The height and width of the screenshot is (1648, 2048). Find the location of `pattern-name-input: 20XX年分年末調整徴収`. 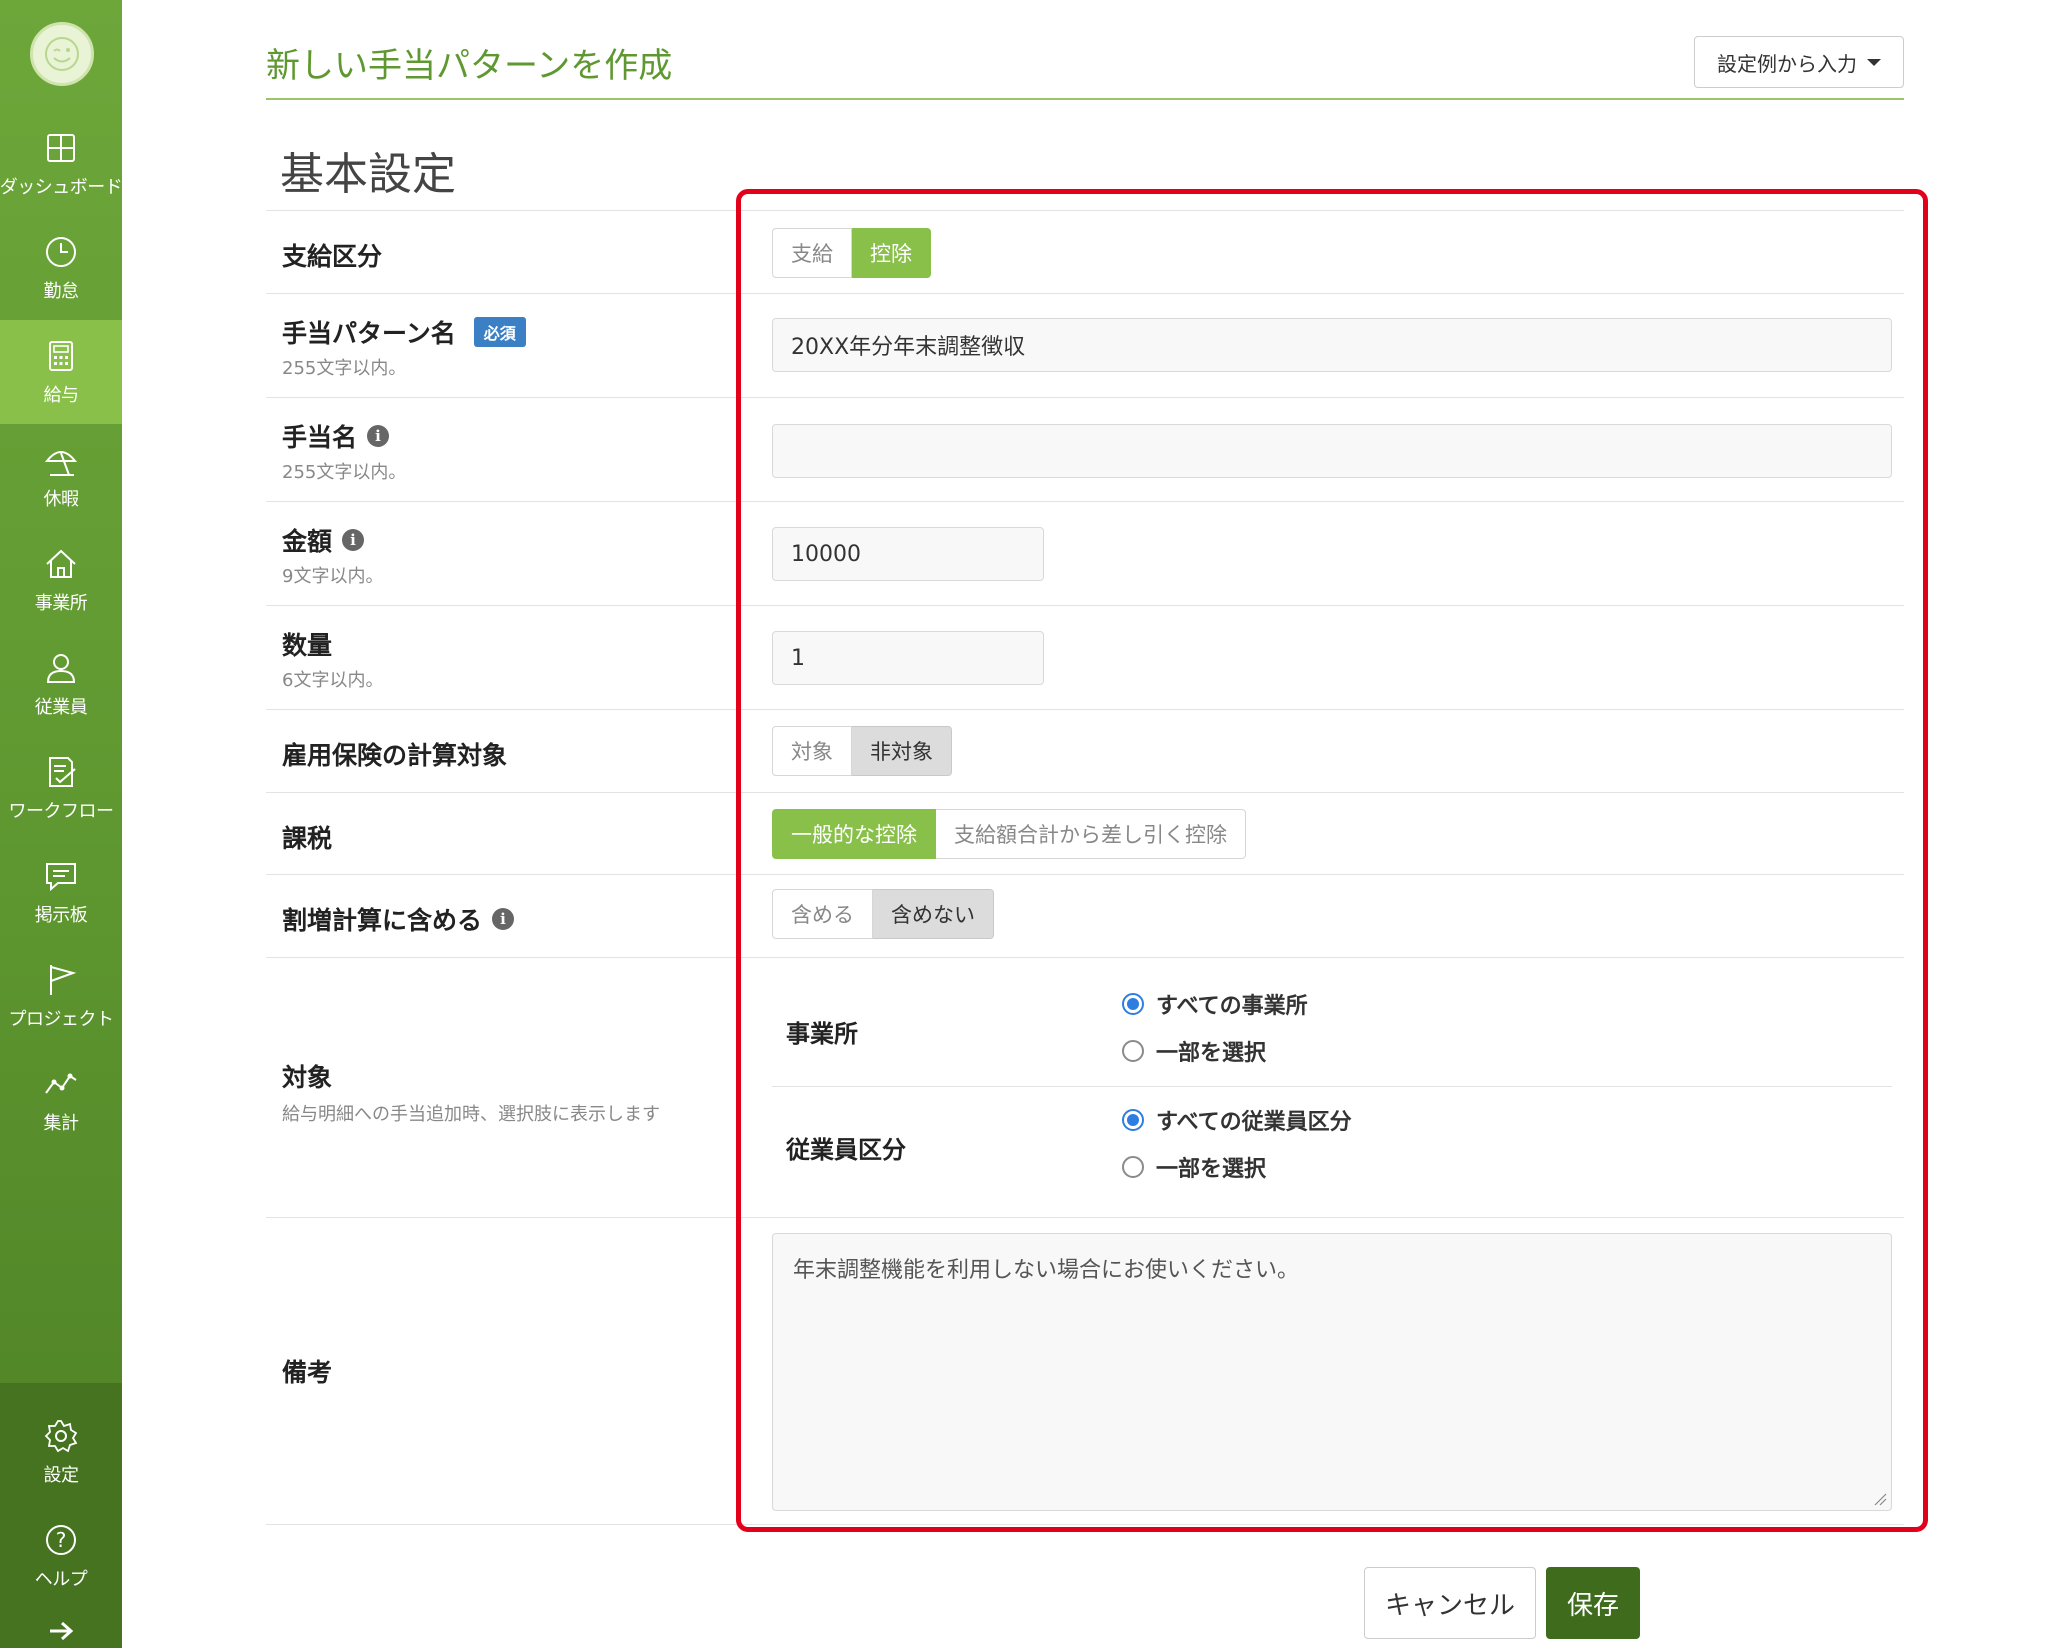

pattern-name-input: 20XX年分年末調整徴収 is located at coordinates (1332, 345).